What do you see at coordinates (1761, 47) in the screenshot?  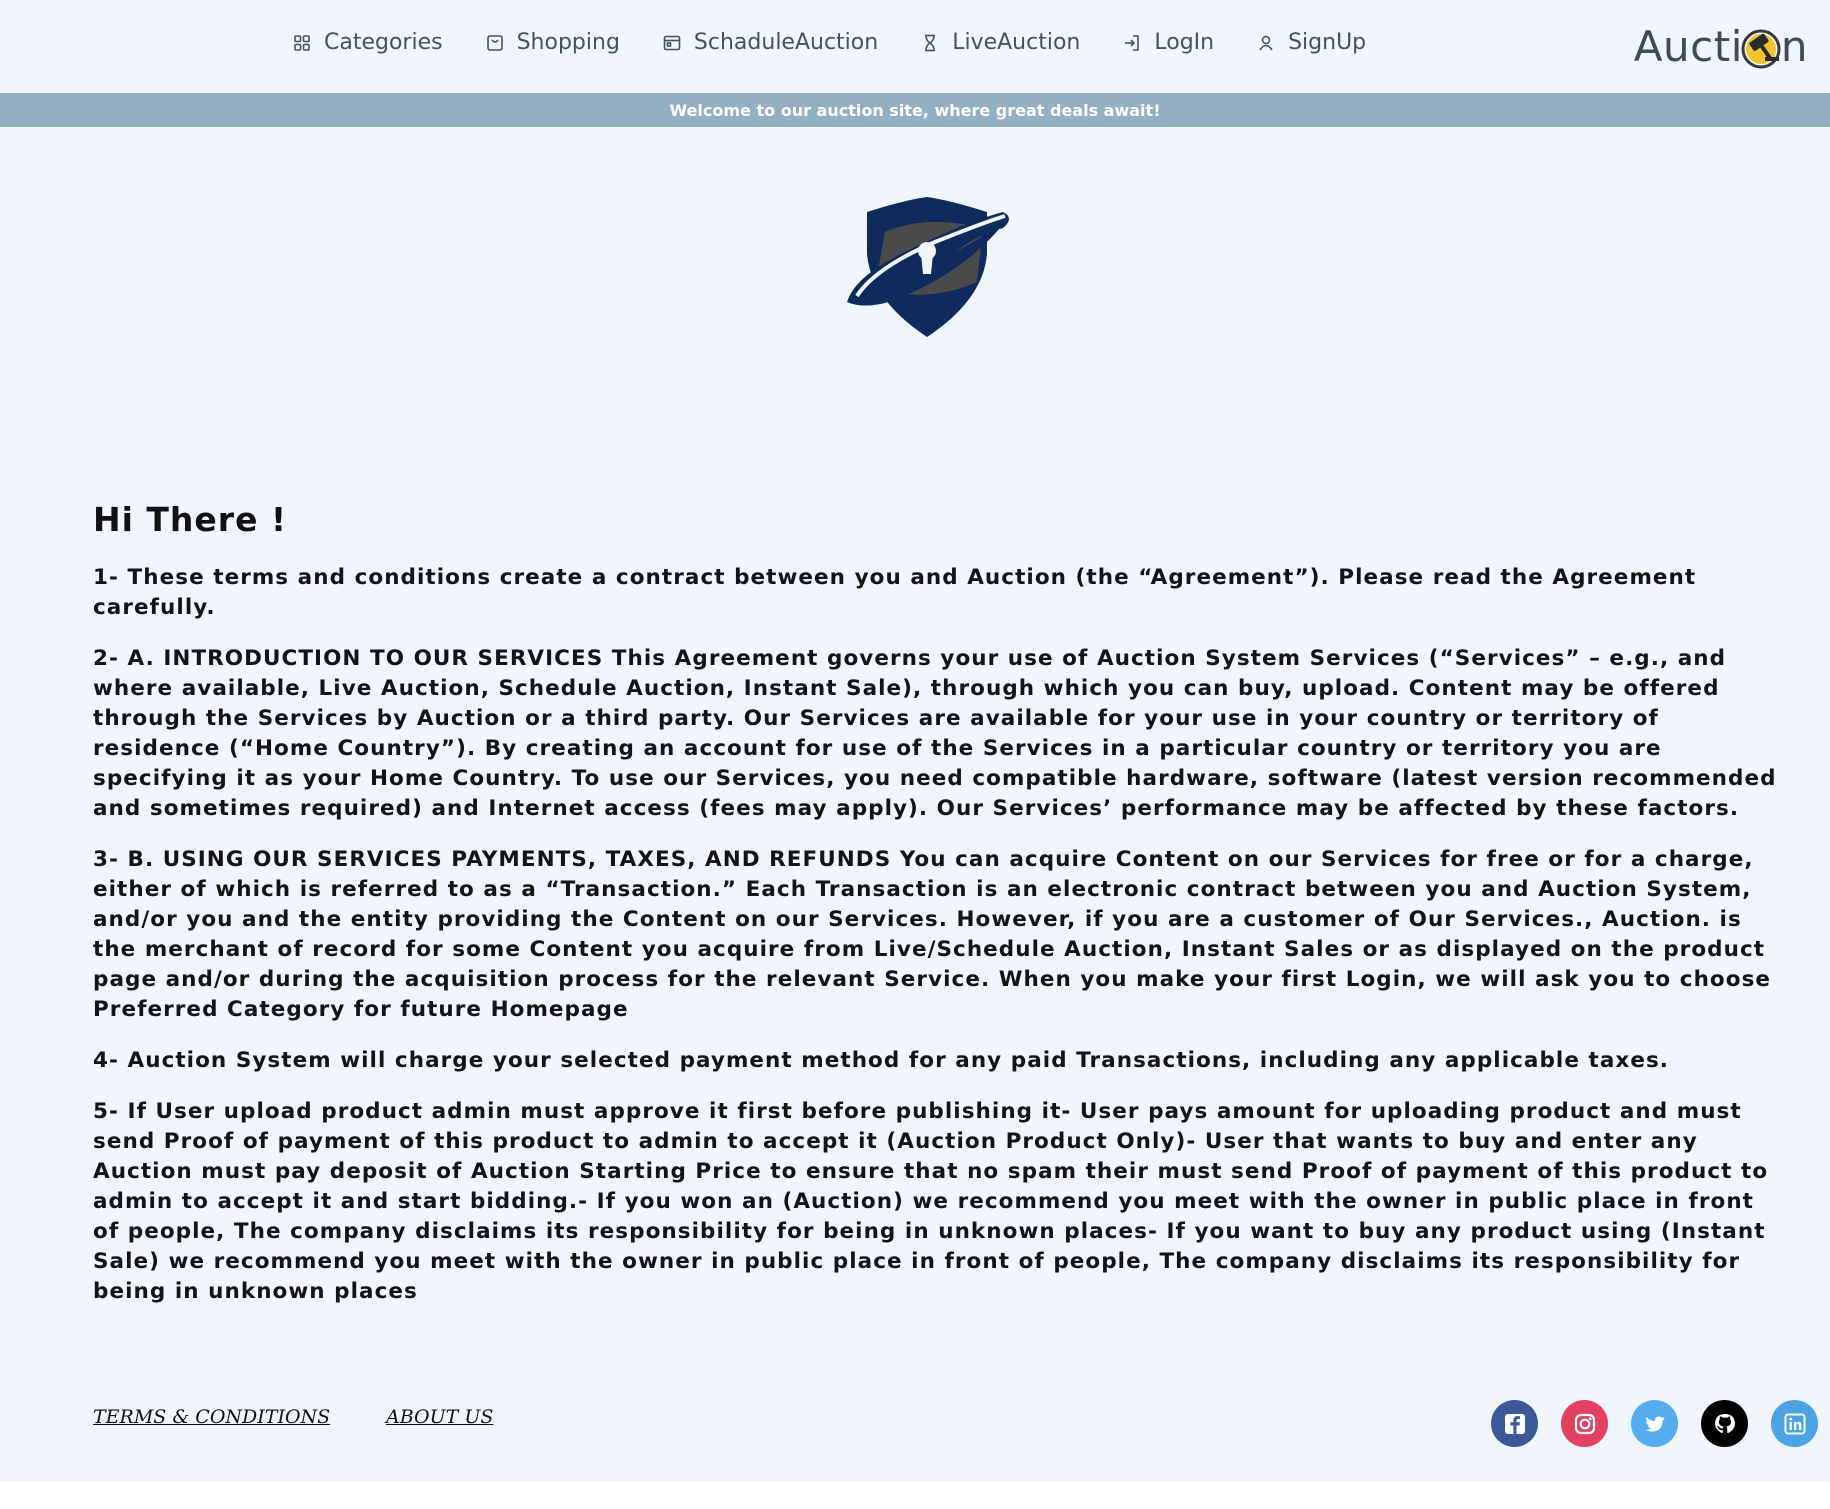 I see `gavel-coin-icon` at bounding box center [1761, 47].